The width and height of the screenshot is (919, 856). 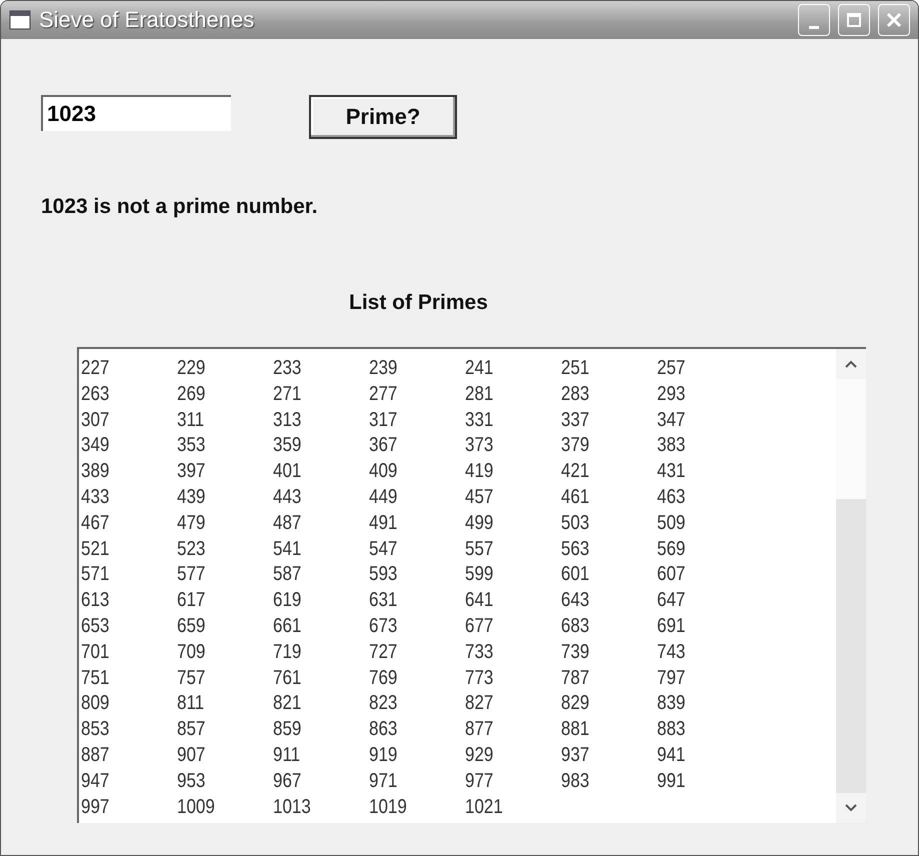 What do you see at coordinates (575, 729) in the screenshot?
I see `prime-number: 881` at bounding box center [575, 729].